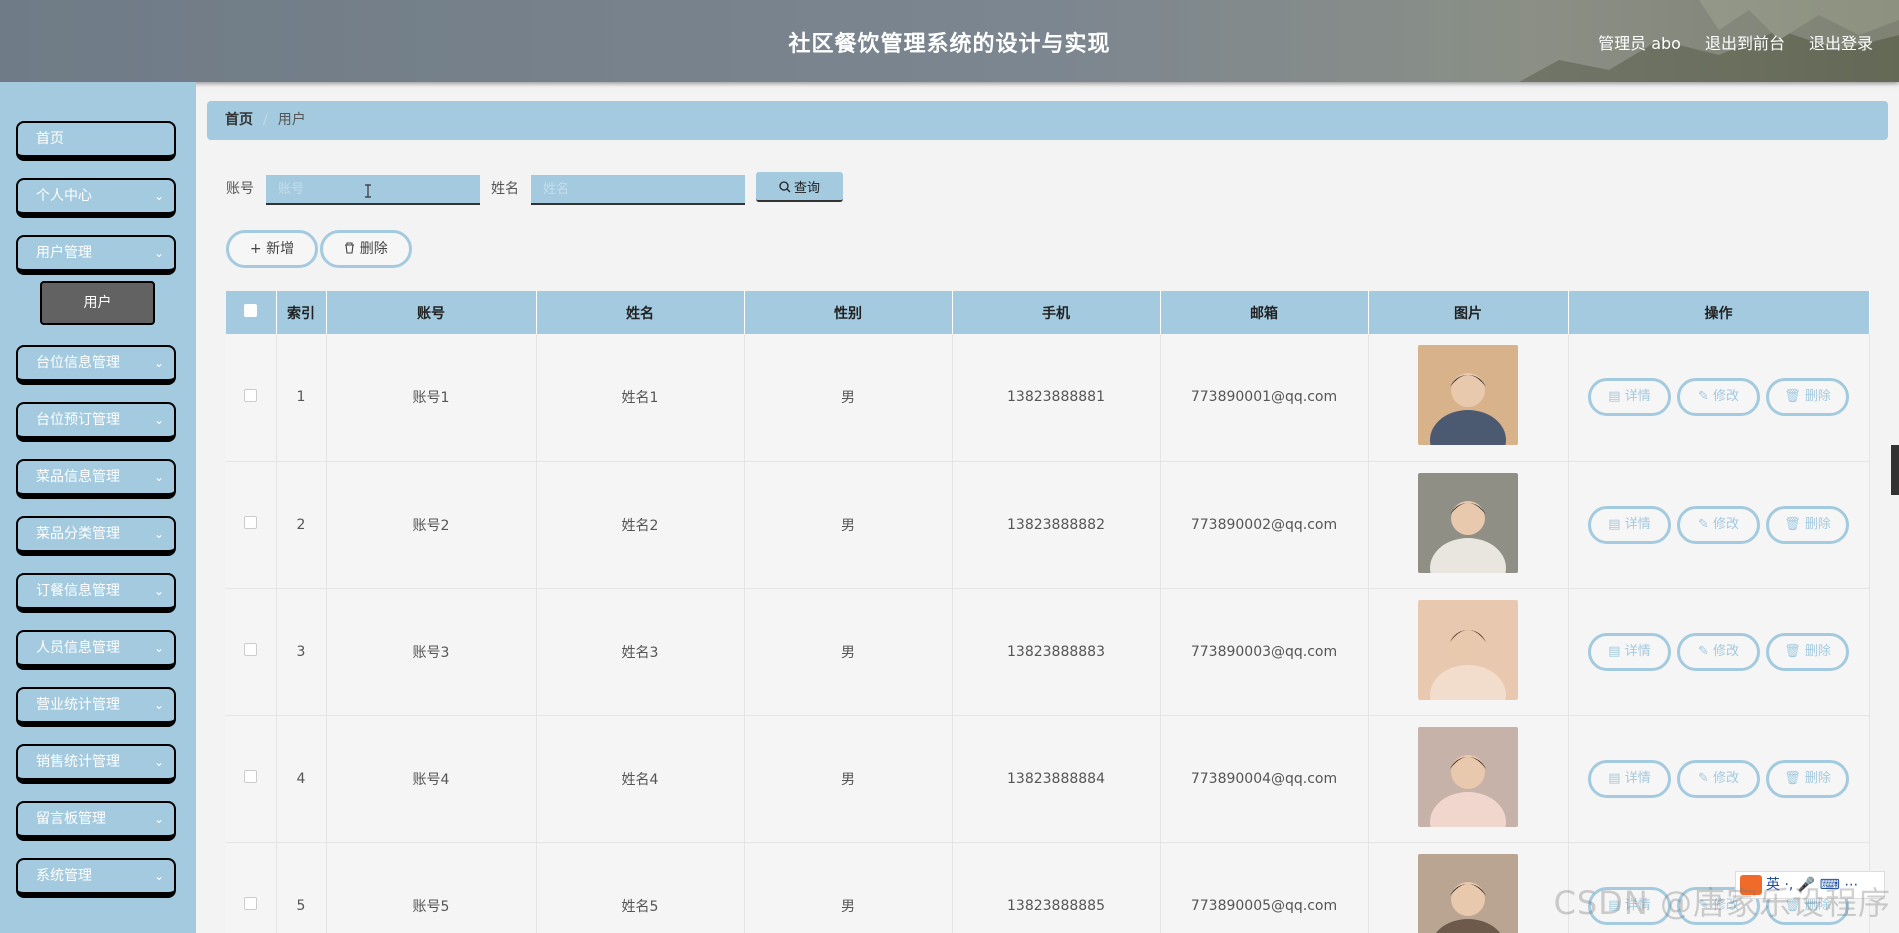 The width and height of the screenshot is (1899, 933). What do you see at coordinates (1639, 43) in the screenshot?
I see `current-user-label: 管理员 abo` at bounding box center [1639, 43].